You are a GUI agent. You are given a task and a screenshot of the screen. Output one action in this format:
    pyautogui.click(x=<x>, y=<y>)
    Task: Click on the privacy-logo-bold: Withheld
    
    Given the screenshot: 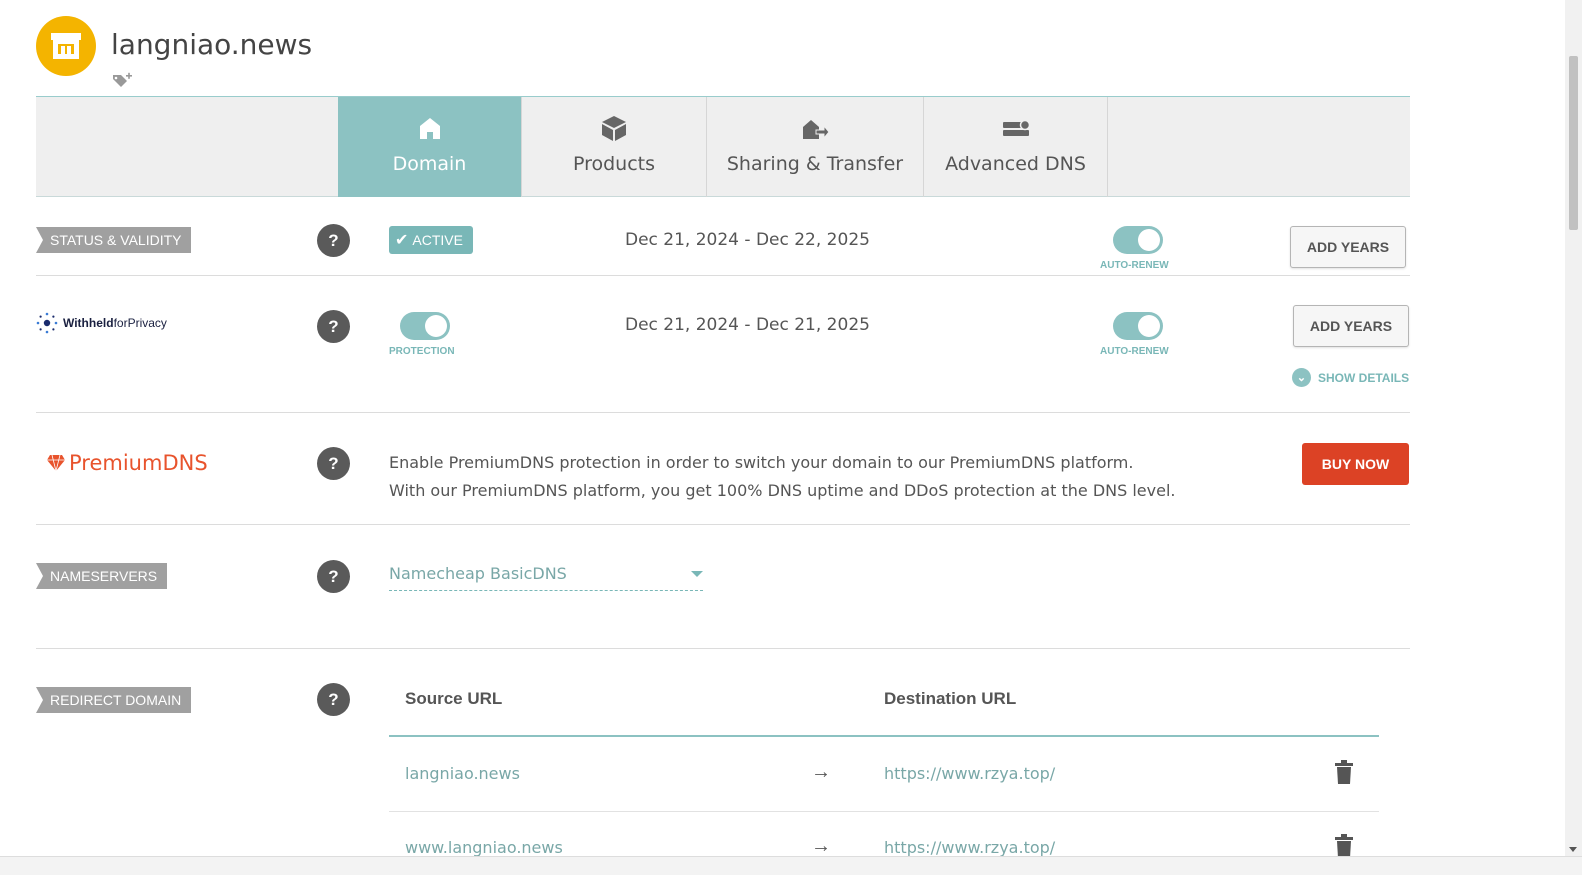 What is the action you would take?
    pyautogui.click(x=88, y=323)
    